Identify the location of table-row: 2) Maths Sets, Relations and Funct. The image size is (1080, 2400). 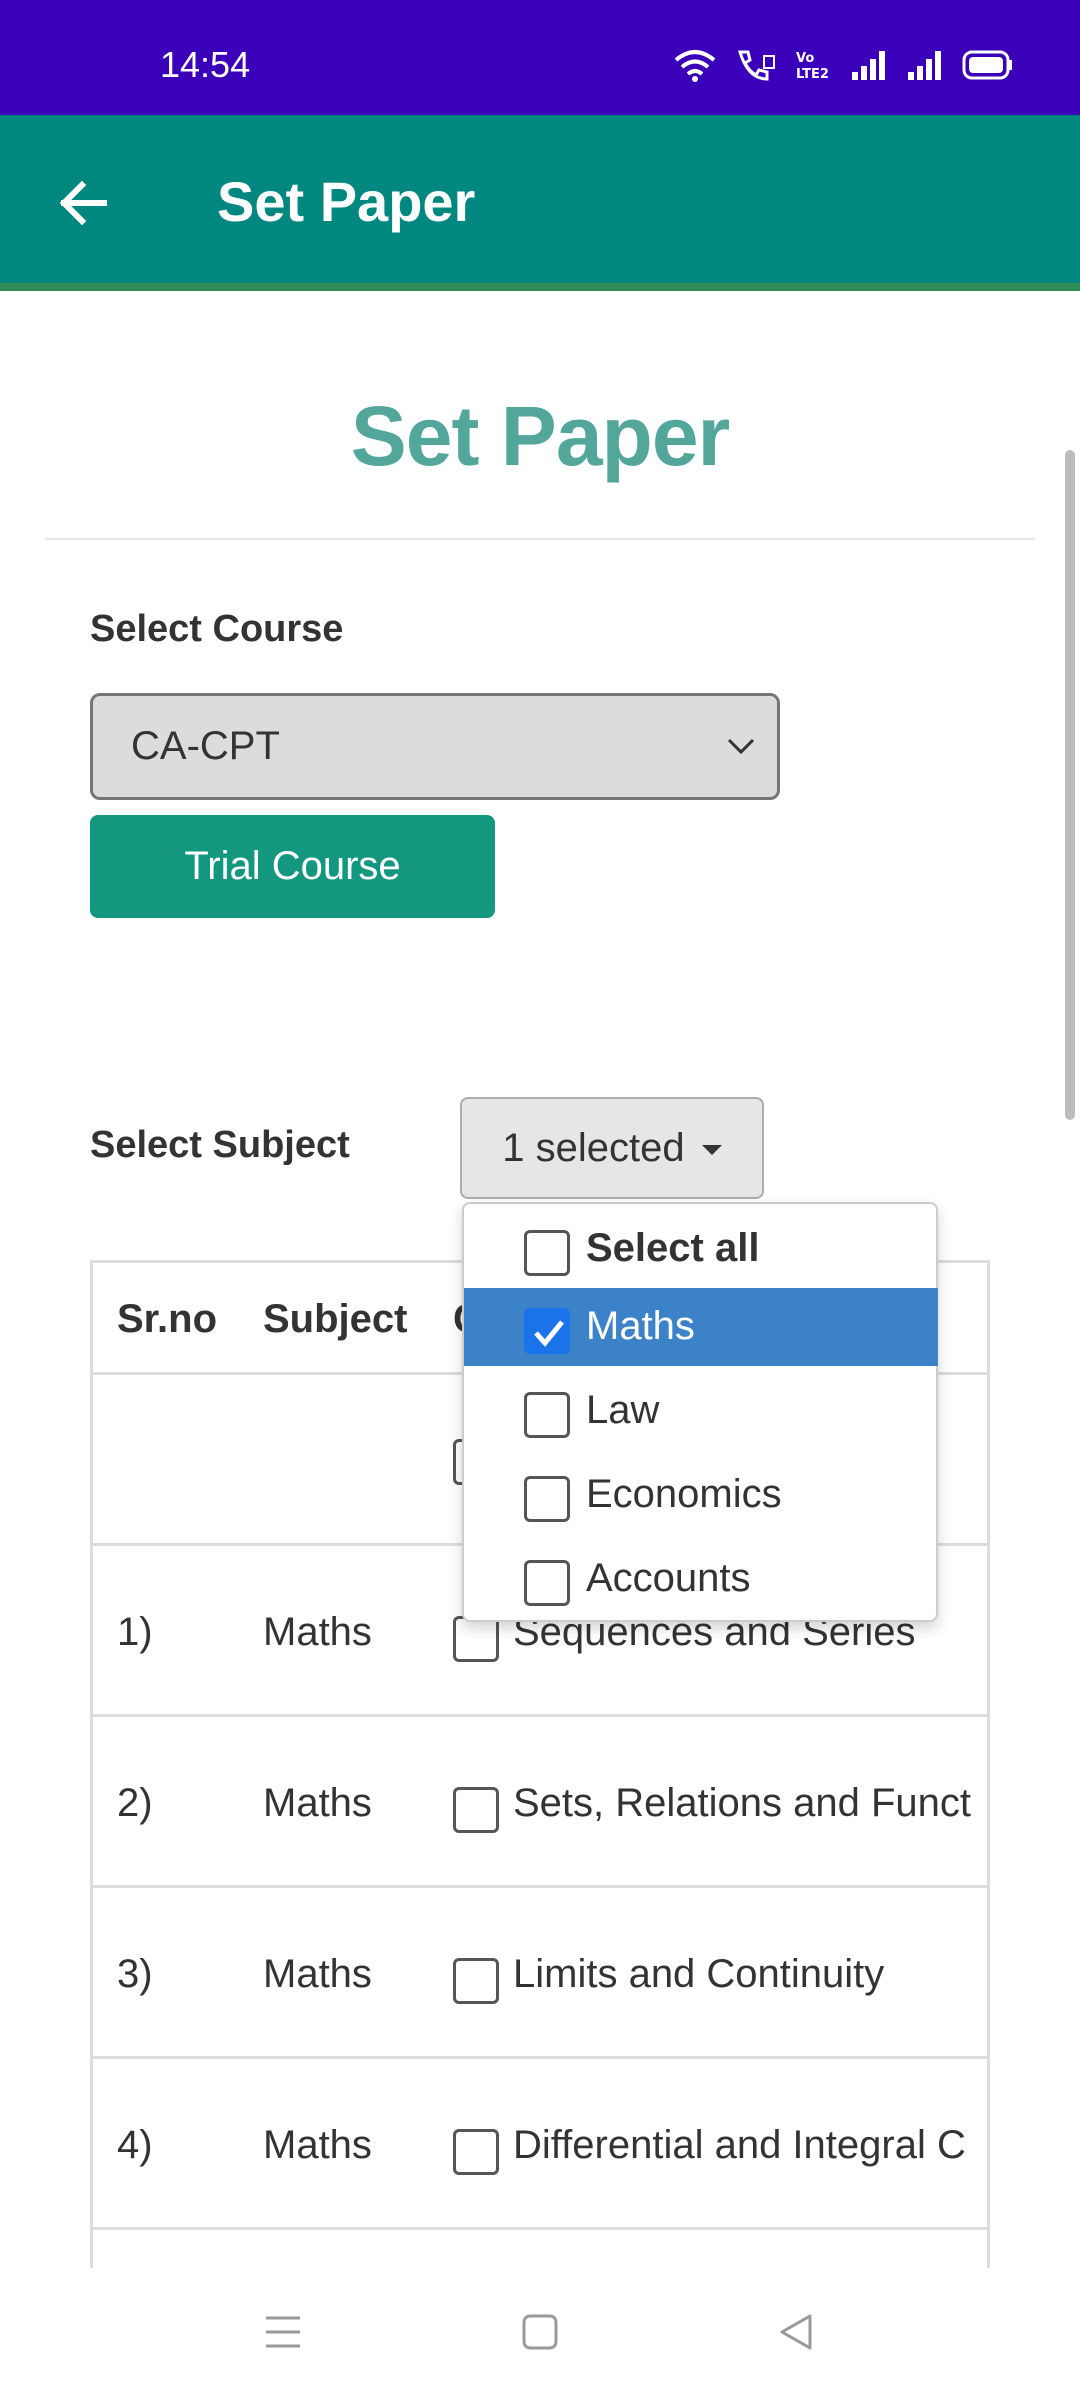
(540, 1802).